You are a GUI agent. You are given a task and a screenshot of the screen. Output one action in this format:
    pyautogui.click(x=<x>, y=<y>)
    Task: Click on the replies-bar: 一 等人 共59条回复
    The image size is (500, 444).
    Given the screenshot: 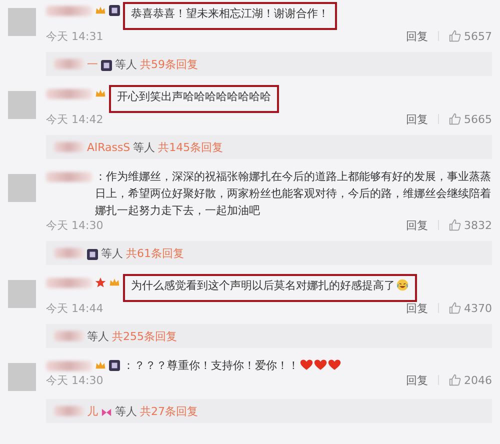 What is the action you would take?
    pyautogui.click(x=269, y=64)
    